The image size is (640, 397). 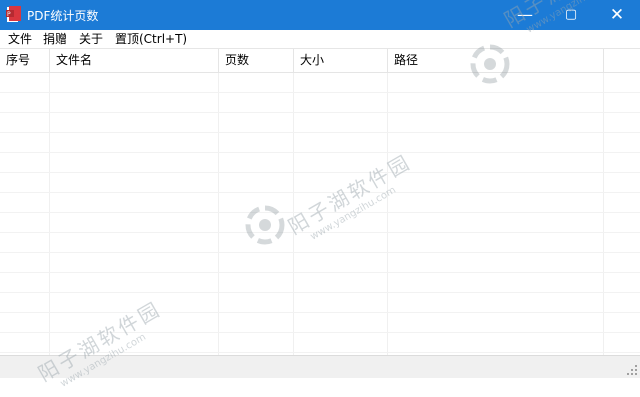 What do you see at coordinates (571, 15) in the screenshot?
I see `maximize-button: ▢` at bounding box center [571, 15].